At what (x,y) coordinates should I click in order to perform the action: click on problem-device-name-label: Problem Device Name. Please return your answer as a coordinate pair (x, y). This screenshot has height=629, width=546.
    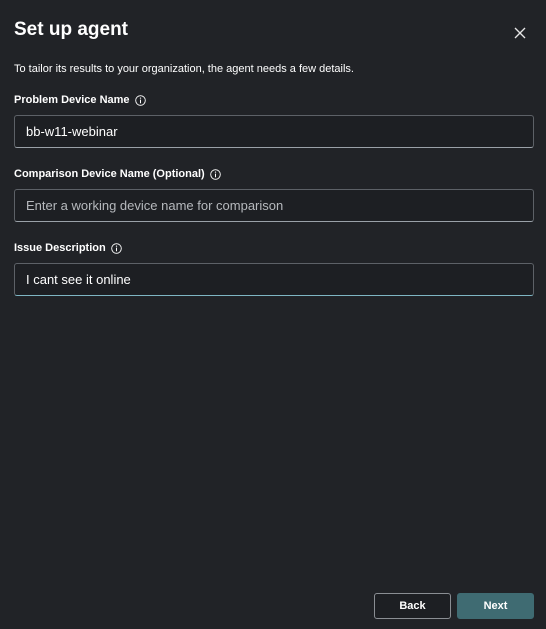
    Looking at the image, I should click on (80, 100).